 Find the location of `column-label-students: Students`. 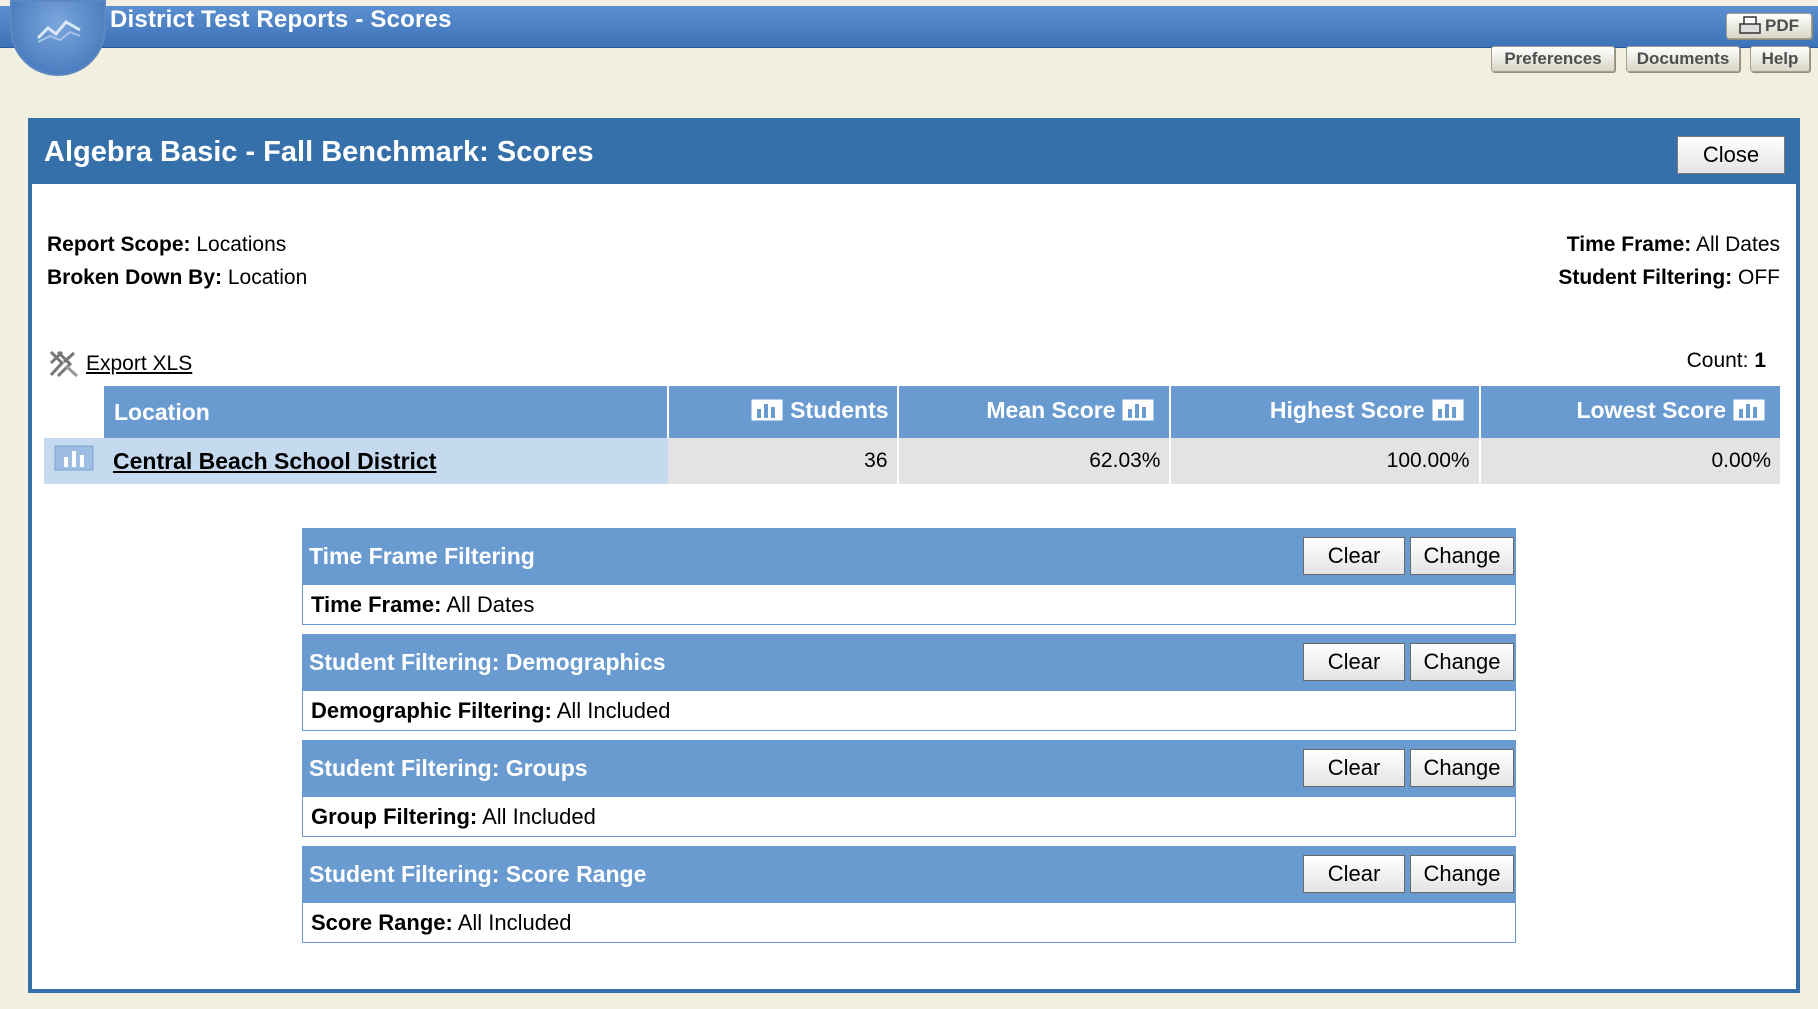

column-label-students: Students is located at coordinates (839, 409).